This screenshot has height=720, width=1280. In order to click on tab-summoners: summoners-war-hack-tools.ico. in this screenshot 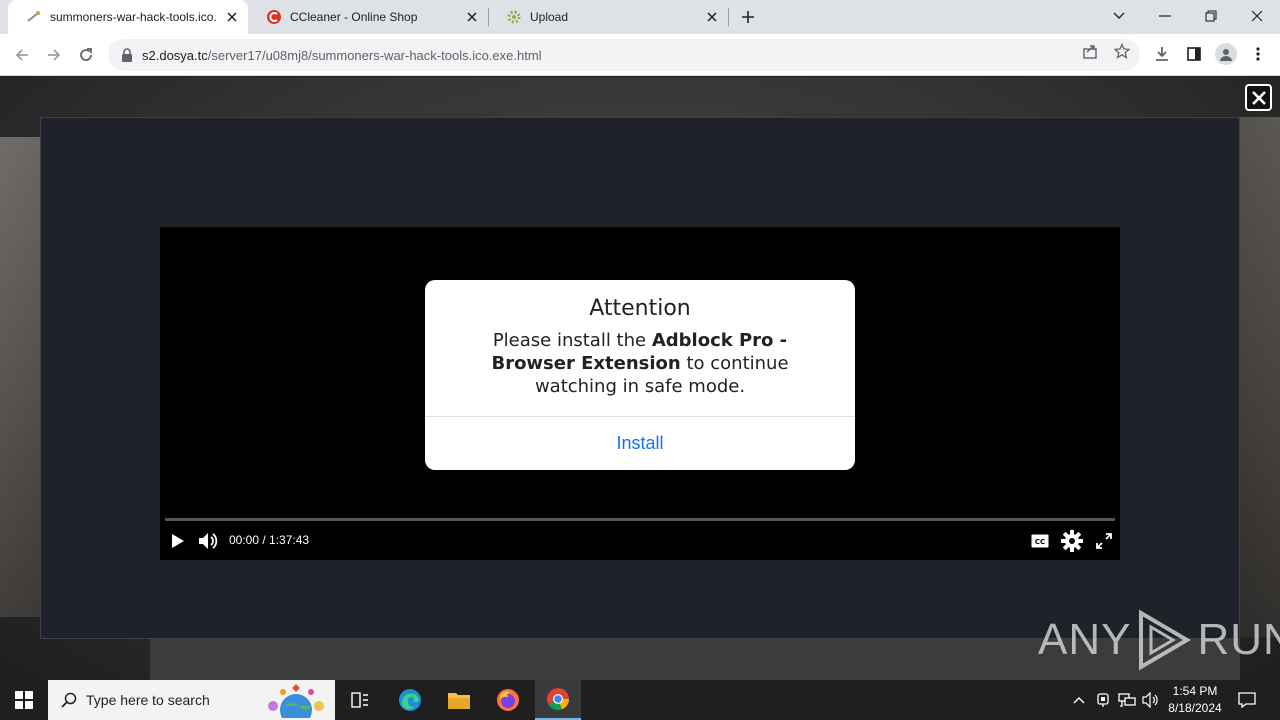, I will do `click(128, 17)`.